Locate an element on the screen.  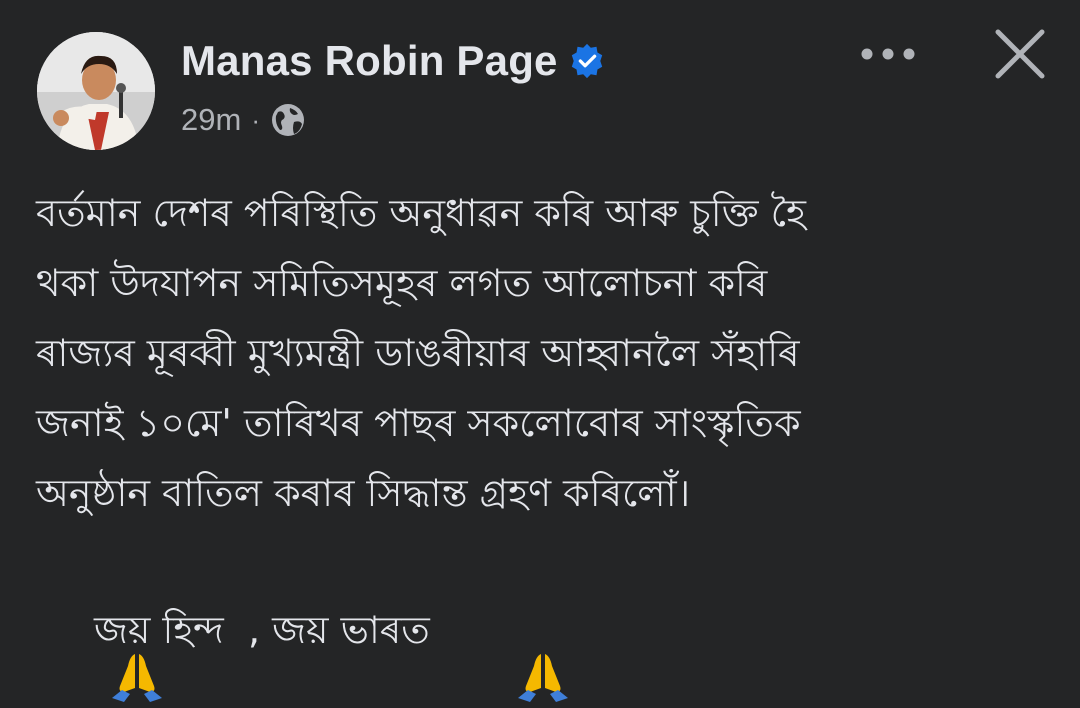
post-body-line: থকা উদযাপন সমিতিসমূহৰ লগত আলোচনা কৰি is located at coordinates (402, 283).